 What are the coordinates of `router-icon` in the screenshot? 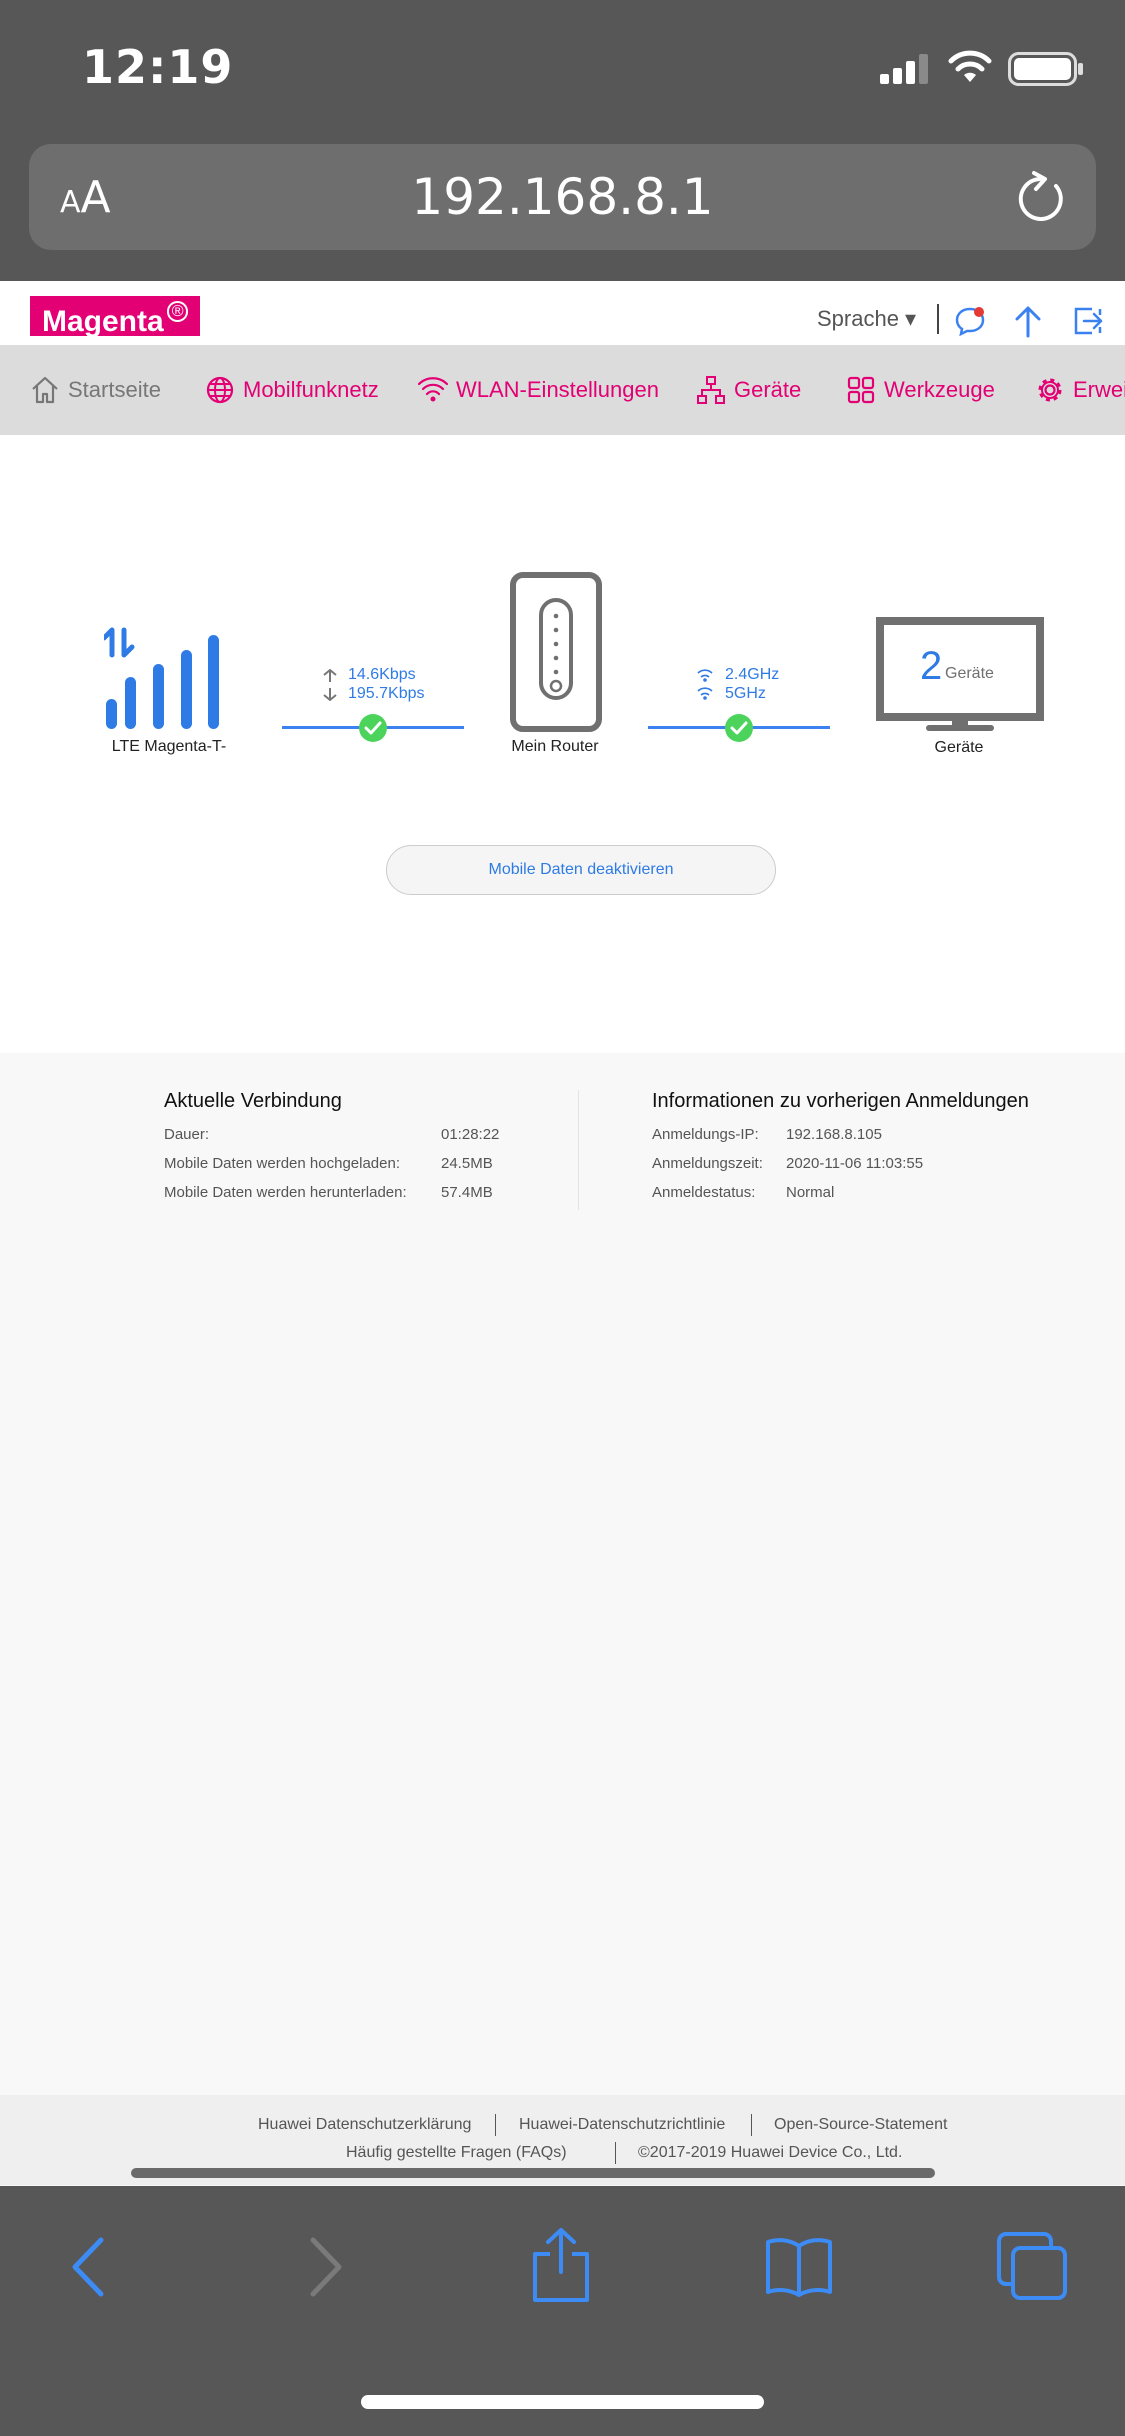 It's located at (556, 652).